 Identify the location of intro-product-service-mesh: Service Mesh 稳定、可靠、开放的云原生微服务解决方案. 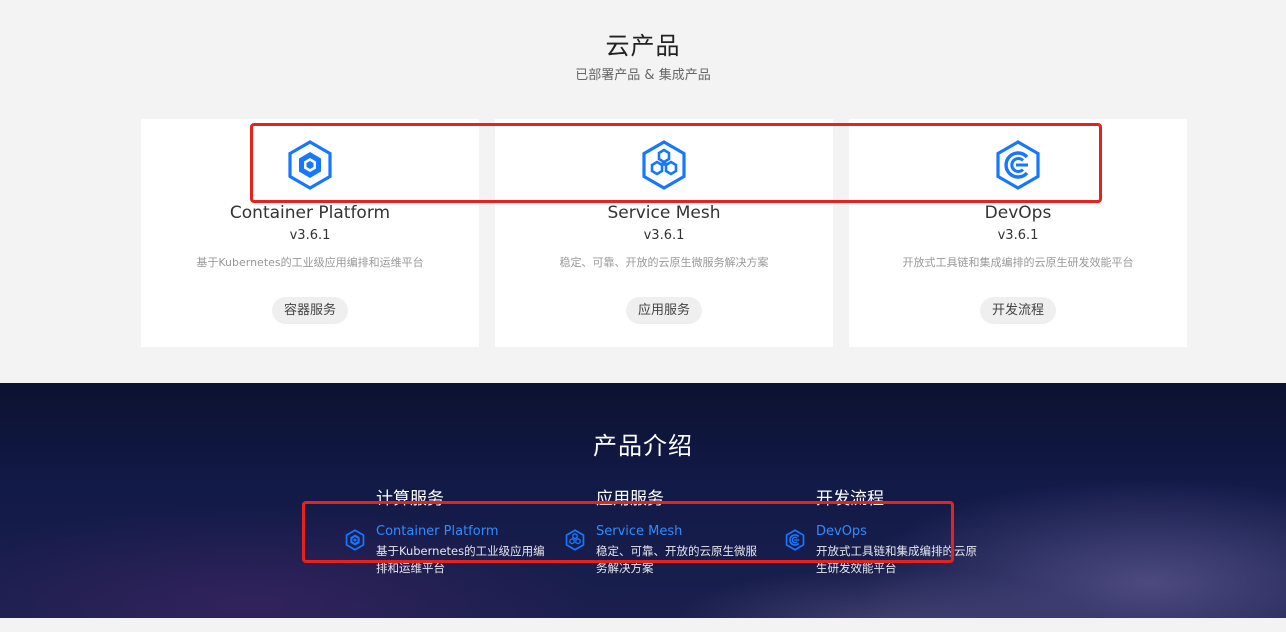
(664, 550).